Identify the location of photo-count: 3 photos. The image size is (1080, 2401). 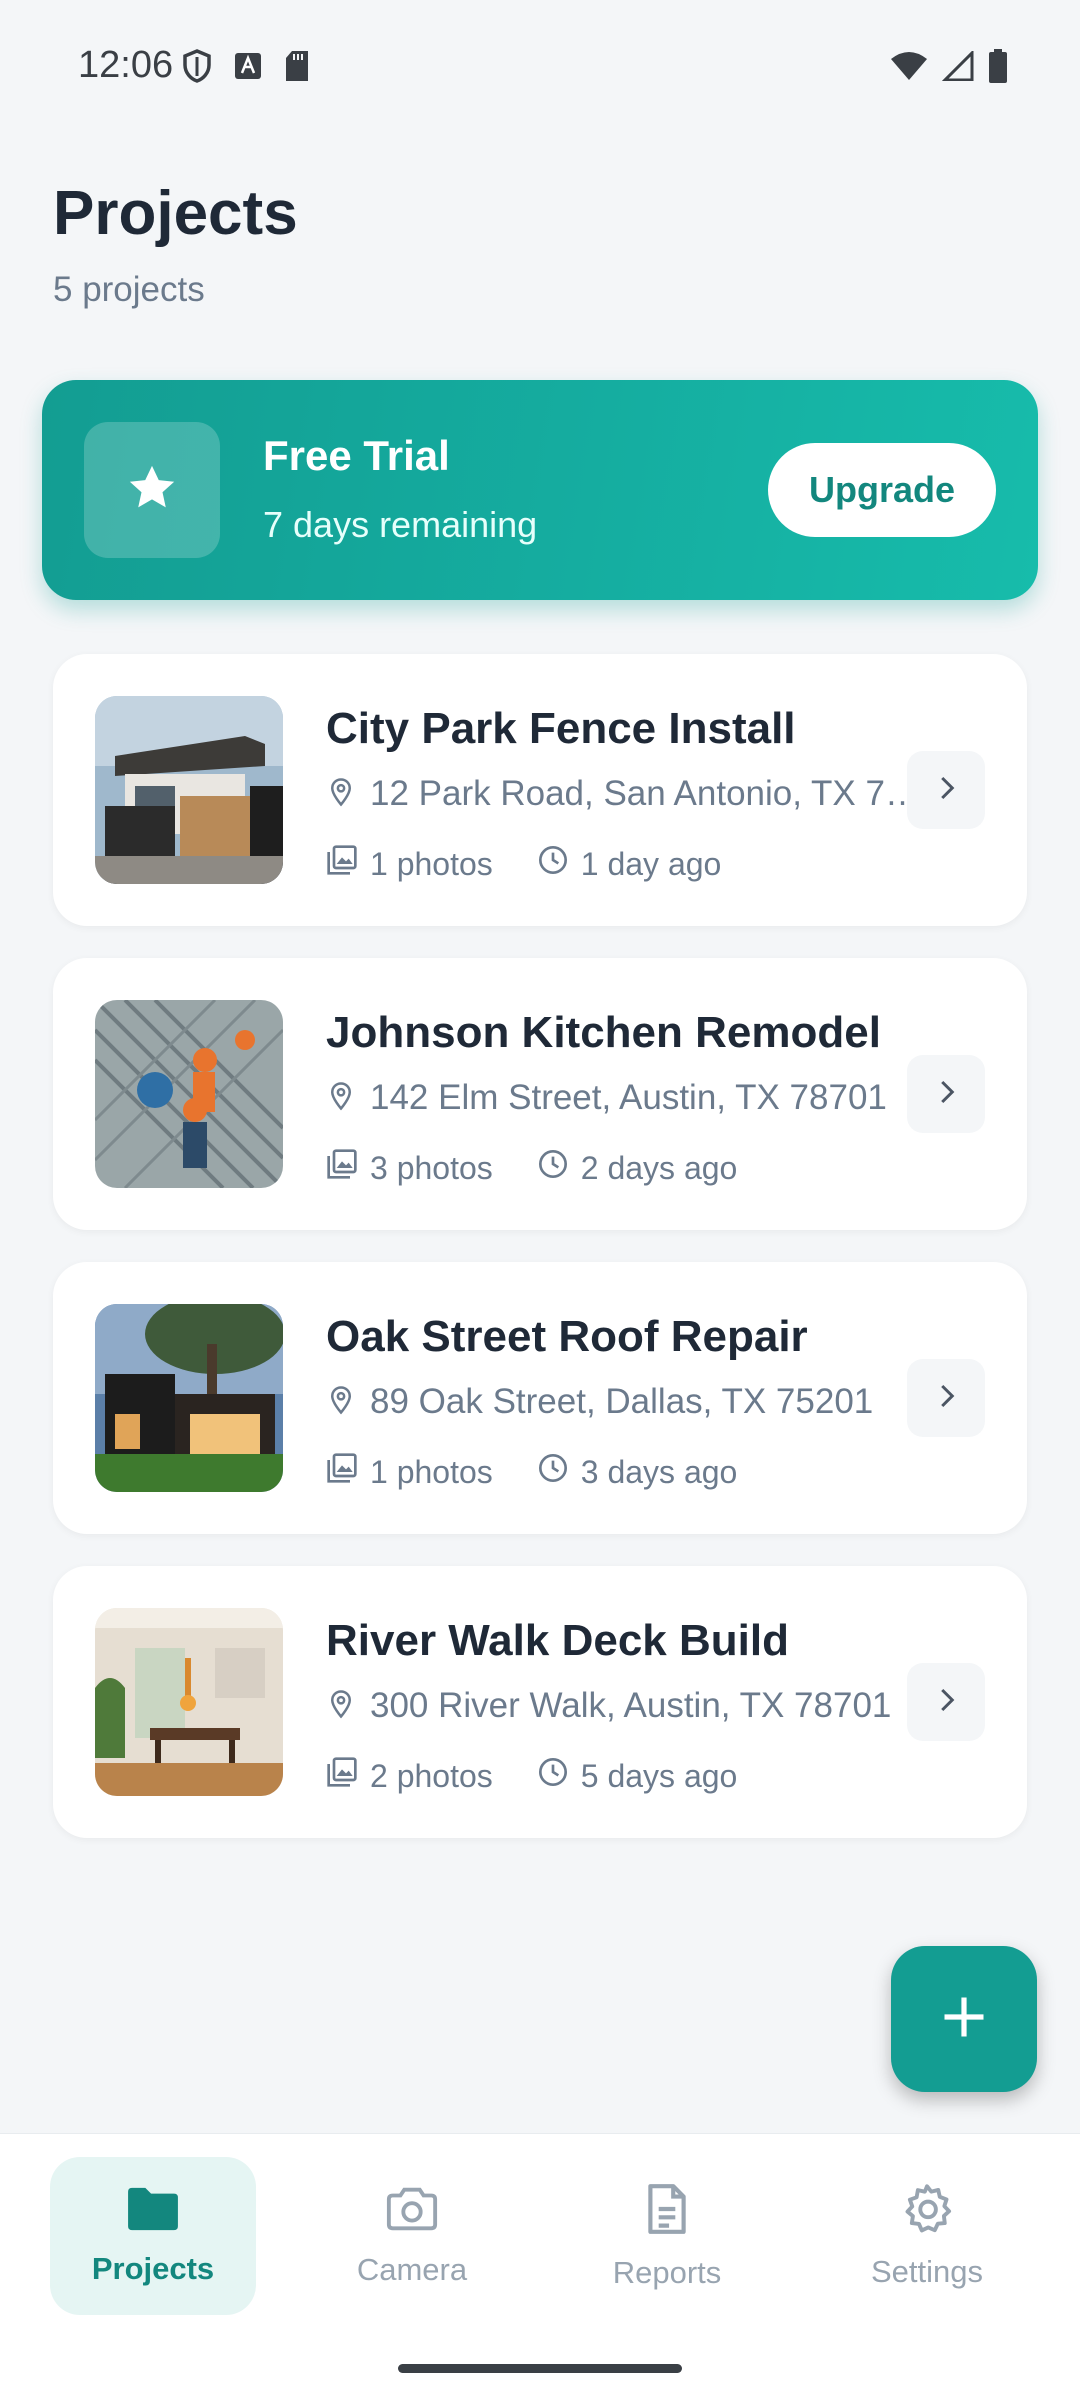
(409, 1168).